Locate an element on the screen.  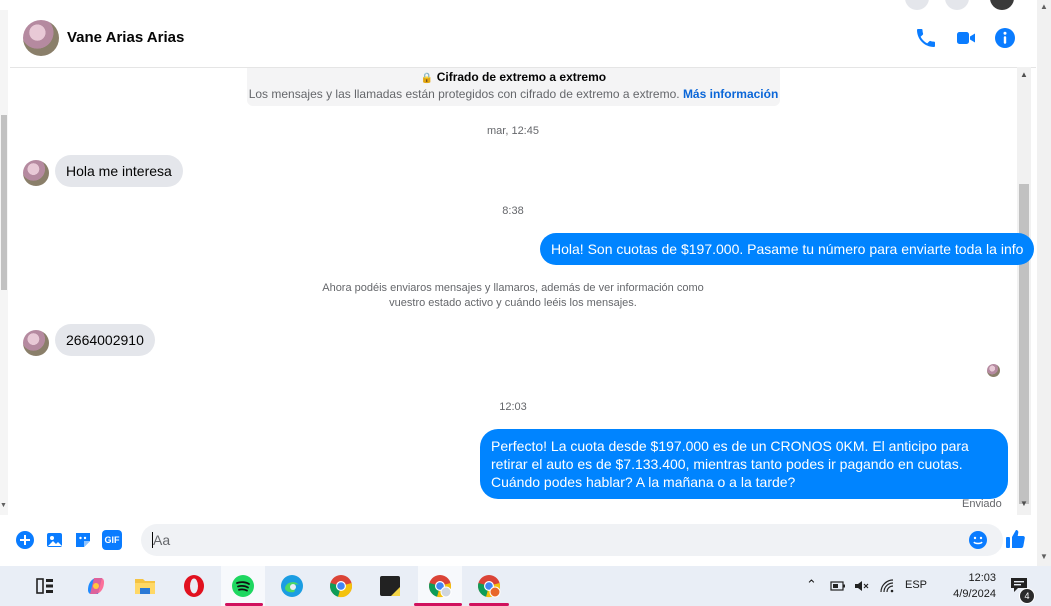
timestamp: mar, 12:45 is located at coordinates (513, 131).